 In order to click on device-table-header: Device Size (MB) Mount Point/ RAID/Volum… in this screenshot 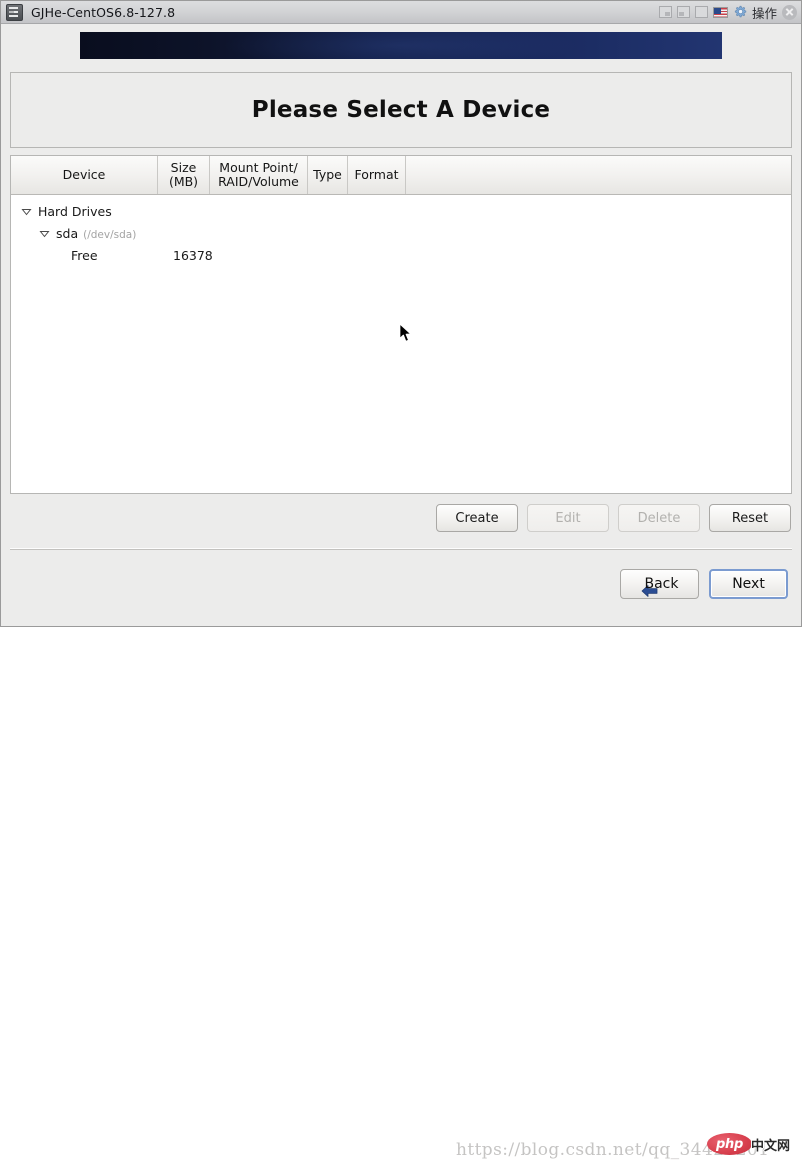, I will do `click(401, 175)`.